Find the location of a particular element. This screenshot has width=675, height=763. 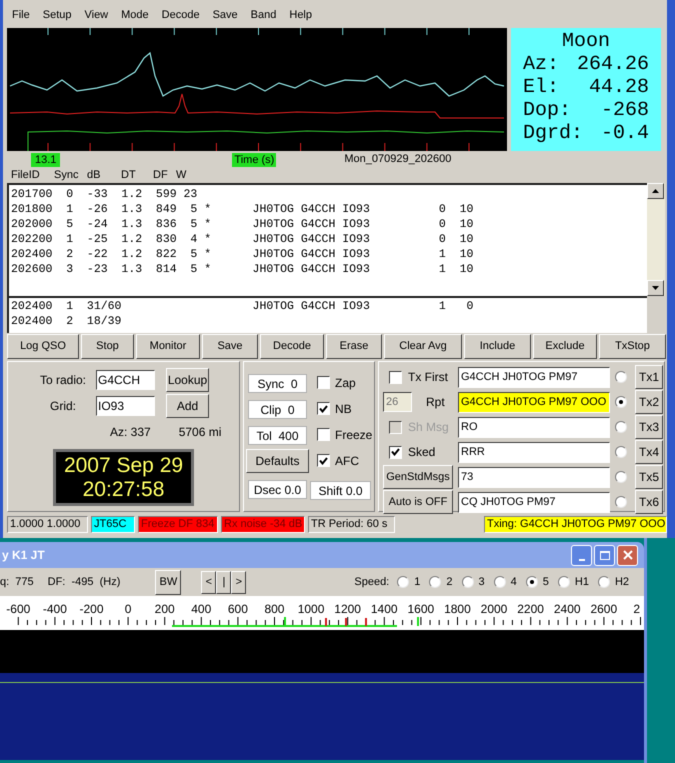

menu-item: Mode is located at coordinates (135, 15).